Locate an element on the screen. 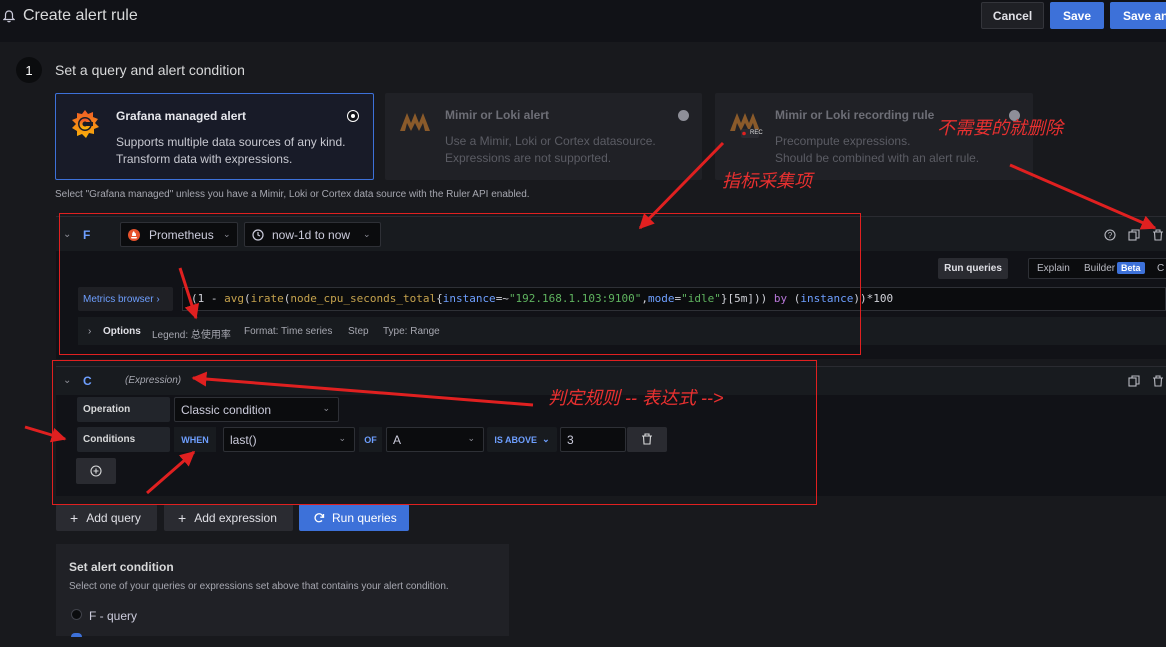  run-queries-label: Run queries is located at coordinates (364, 517).